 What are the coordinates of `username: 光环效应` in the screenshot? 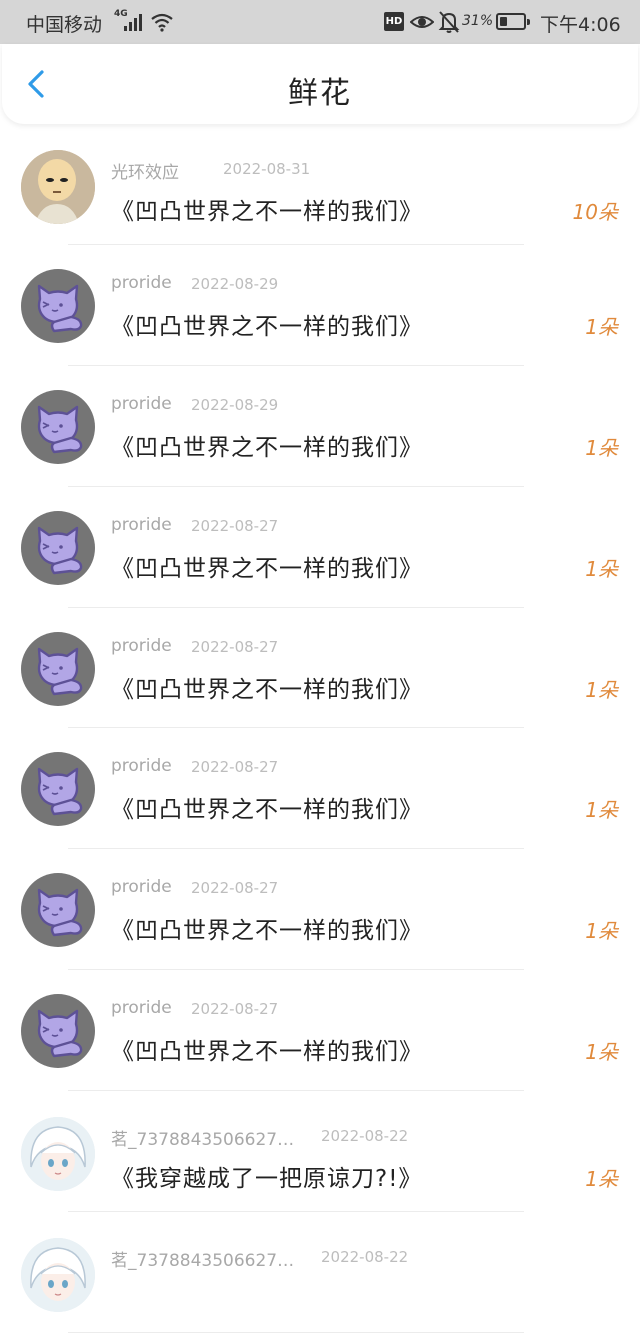 It's located at (145, 170).